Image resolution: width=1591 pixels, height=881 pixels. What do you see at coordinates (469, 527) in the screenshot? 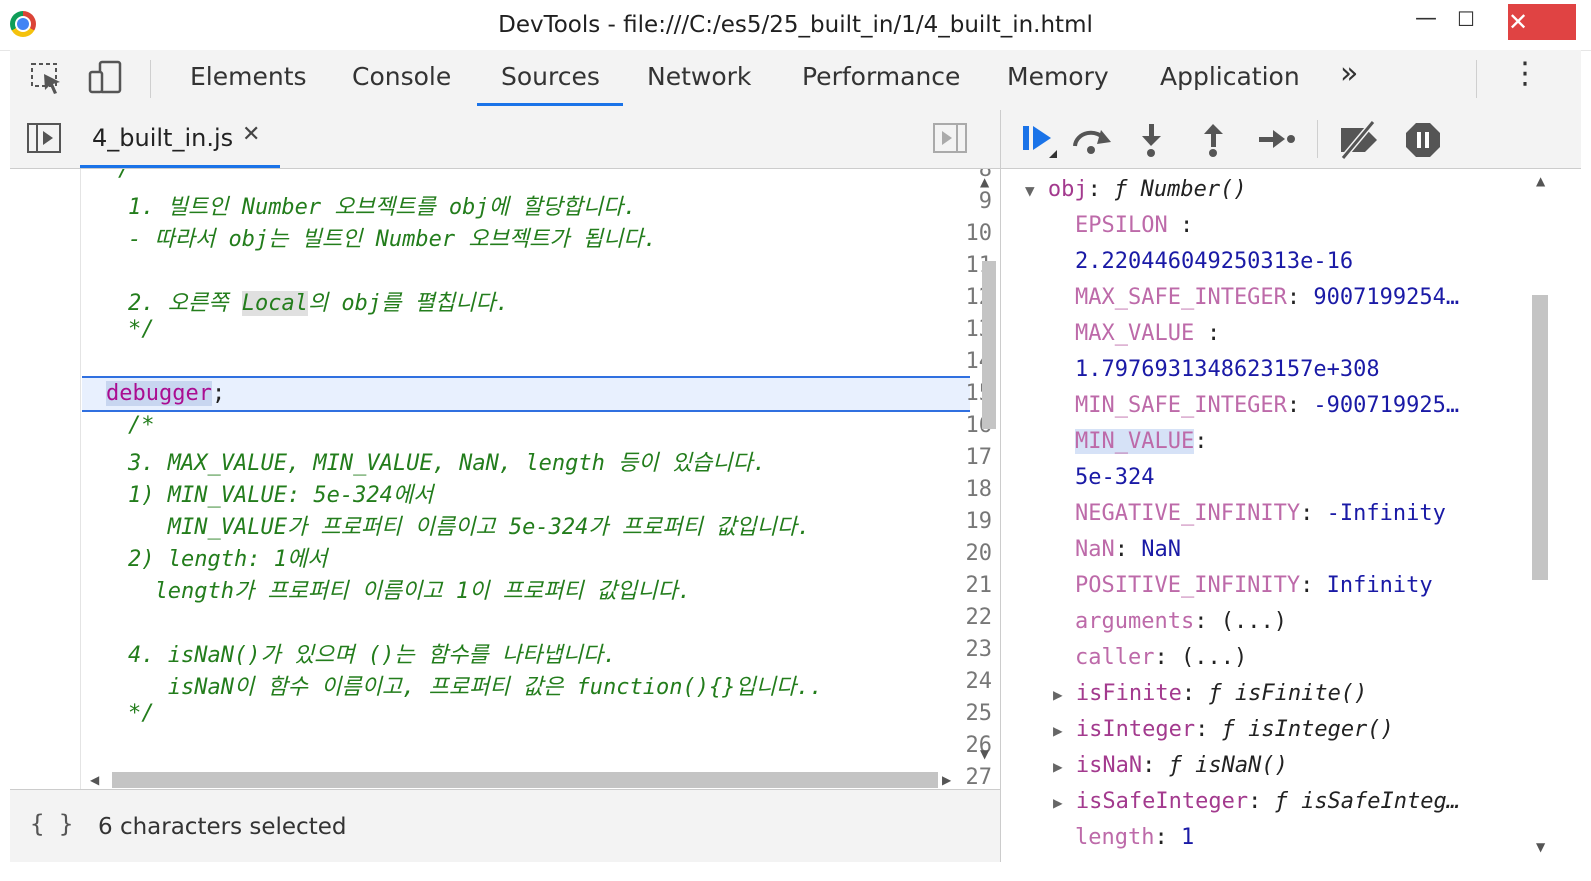
I see `code-line: MIN_VALUE가 프로퍼티 이름이고 5e-324가 프로퍼티 값입니다.` at bounding box center [469, 527].